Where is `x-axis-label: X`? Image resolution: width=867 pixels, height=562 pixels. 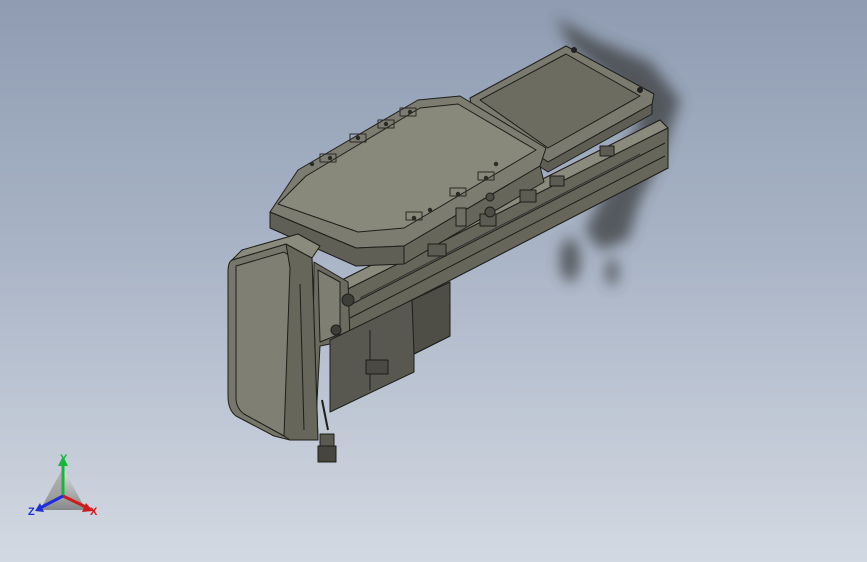 x-axis-label: X is located at coordinates (94, 512).